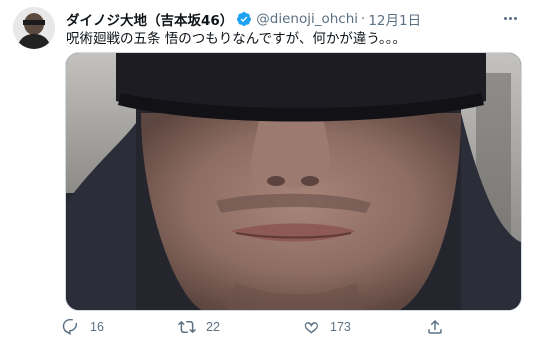  I want to click on reply-button: 16, so click(83, 327).